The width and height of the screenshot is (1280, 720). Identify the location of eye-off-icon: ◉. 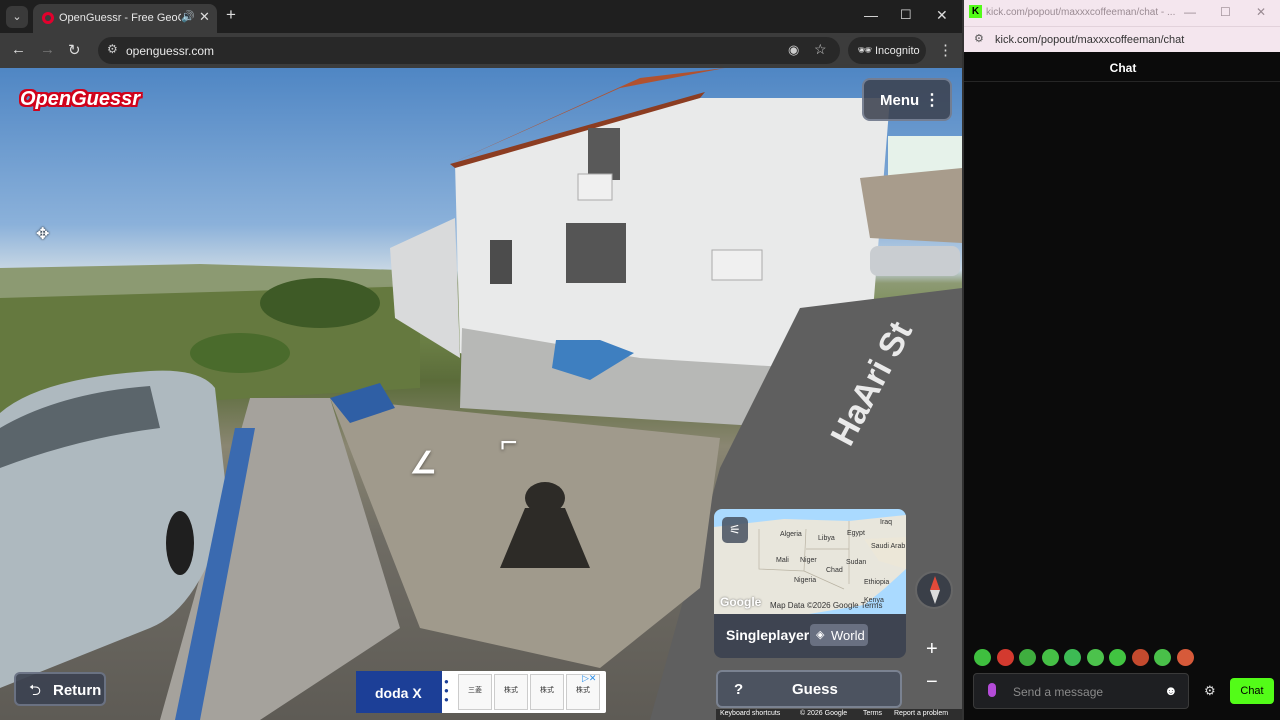
(793, 50).